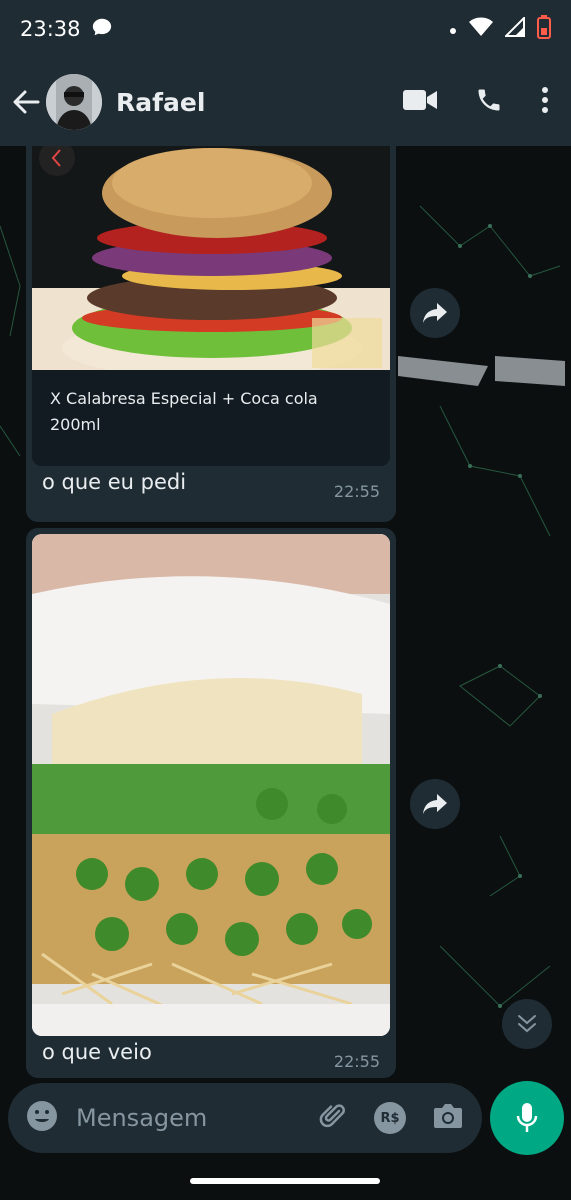 This screenshot has width=571, height=1200. I want to click on video-call-icon, so click(420, 100).